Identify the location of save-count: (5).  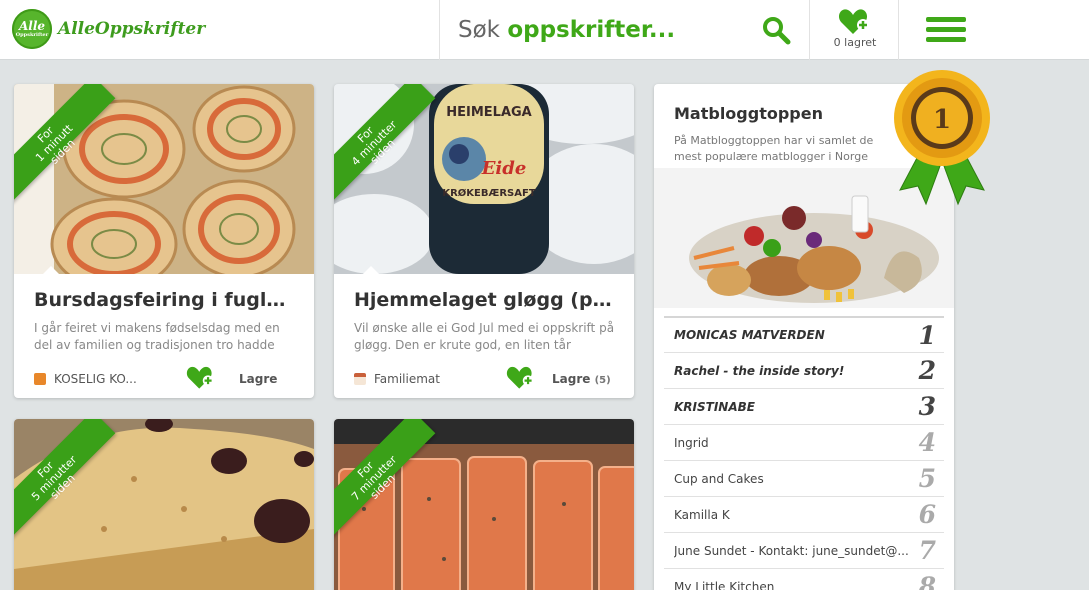
(602, 380).